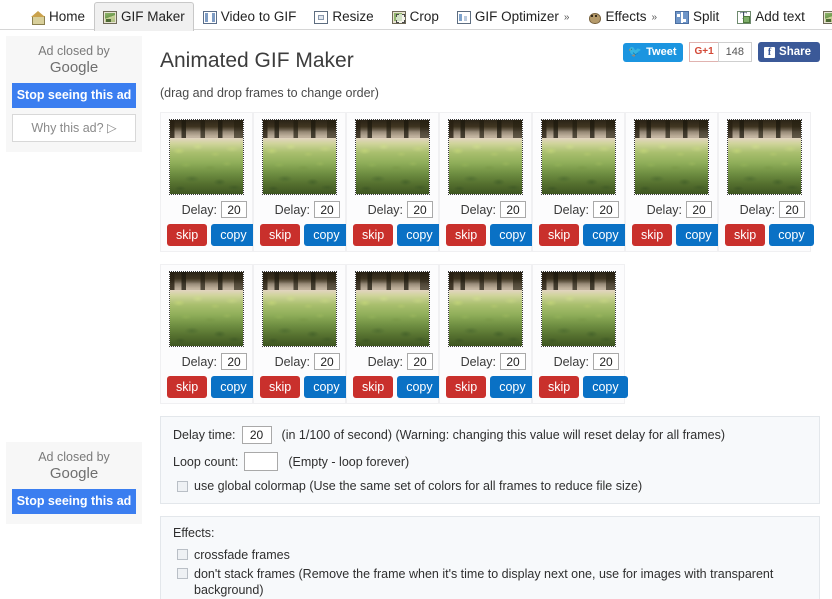 Image resolution: width=832 pixels, height=599 pixels. Describe the element at coordinates (789, 52) in the screenshot. I see `facebook-share-button: f Share` at that location.